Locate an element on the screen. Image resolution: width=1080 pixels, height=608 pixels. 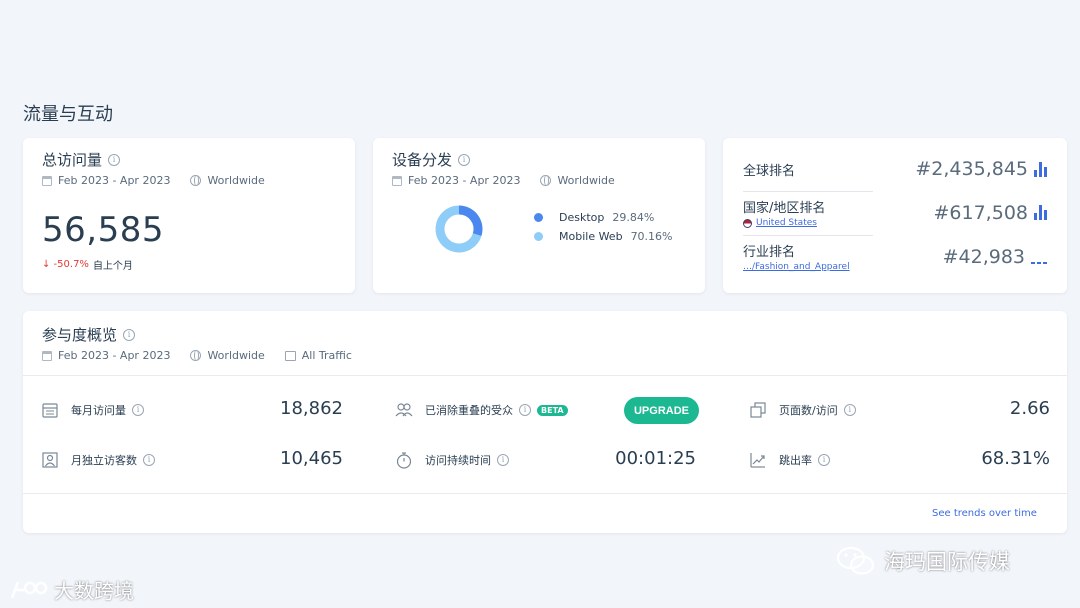
monthly-unique-value: 10,465 is located at coordinates (311, 458).